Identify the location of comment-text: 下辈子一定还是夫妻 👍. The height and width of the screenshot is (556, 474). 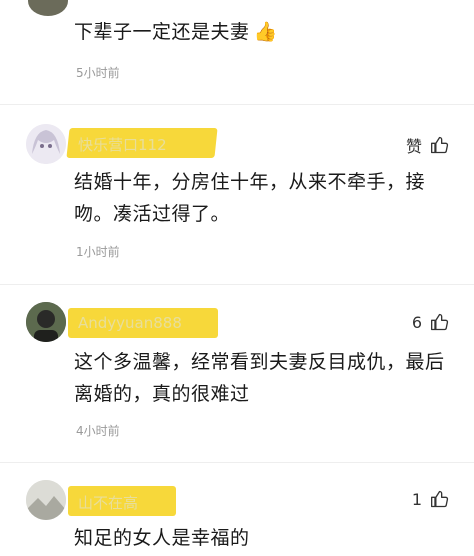
(176, 32).